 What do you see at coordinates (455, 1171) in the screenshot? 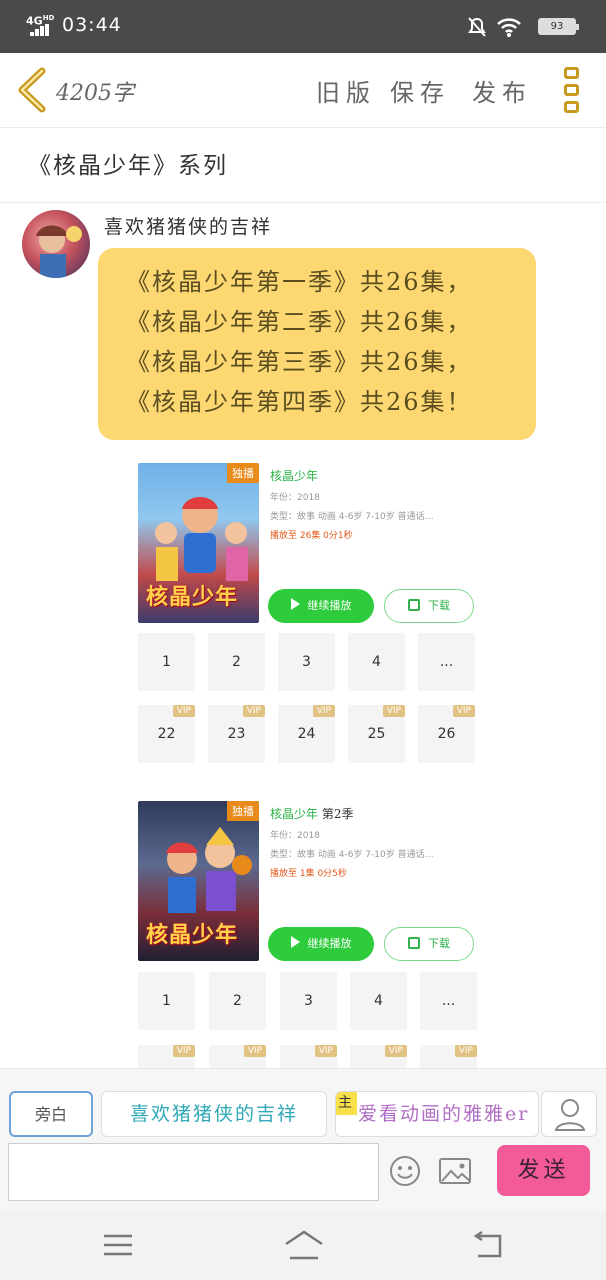
I see `image-icon` at bounding box center [455, 1171].